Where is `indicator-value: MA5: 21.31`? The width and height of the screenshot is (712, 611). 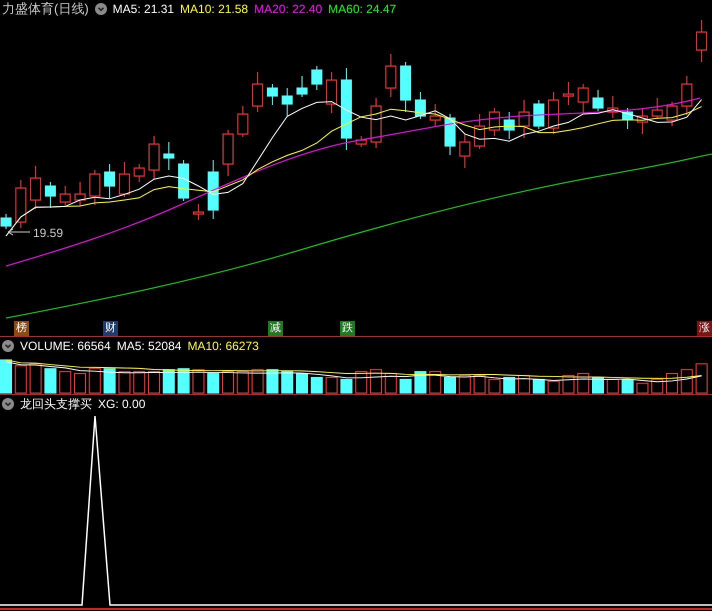 indicator-value: MA5: 21.31 is located at coordinates (143, 9).